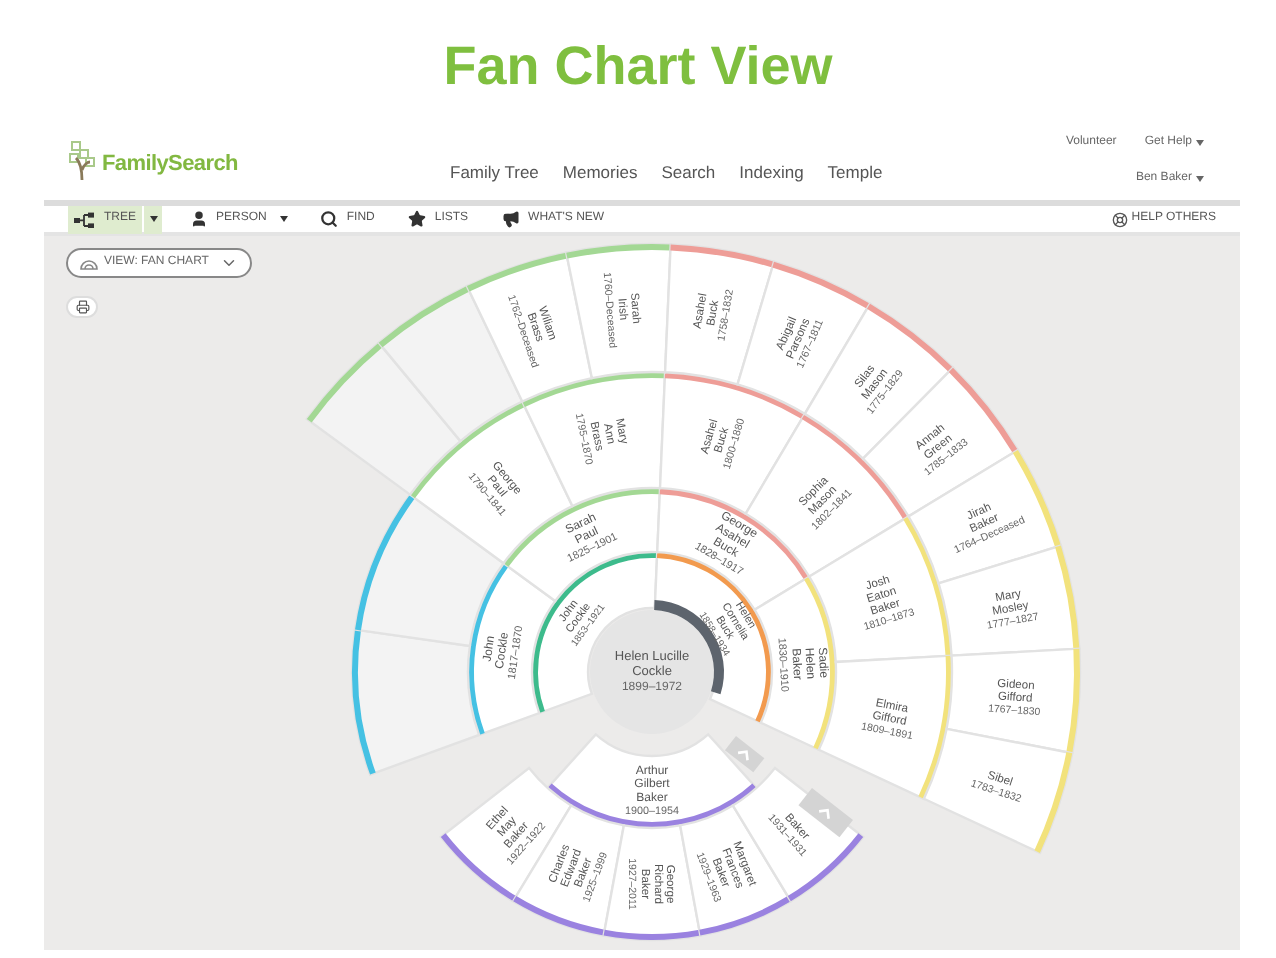  I want to click on nav-link: Memories, so click(600, 172).